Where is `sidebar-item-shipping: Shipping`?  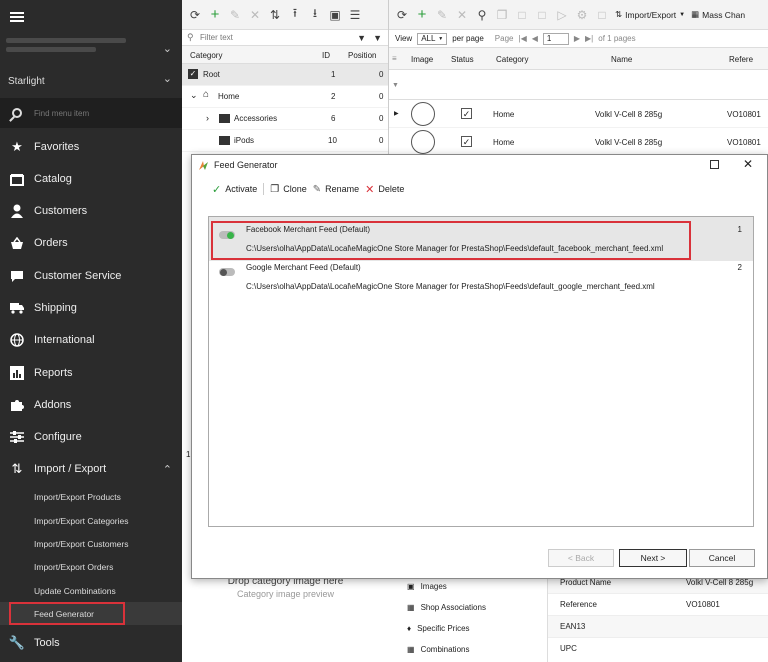
sidebar-item-shipping: Shipping is located at coordinates (91, 308).